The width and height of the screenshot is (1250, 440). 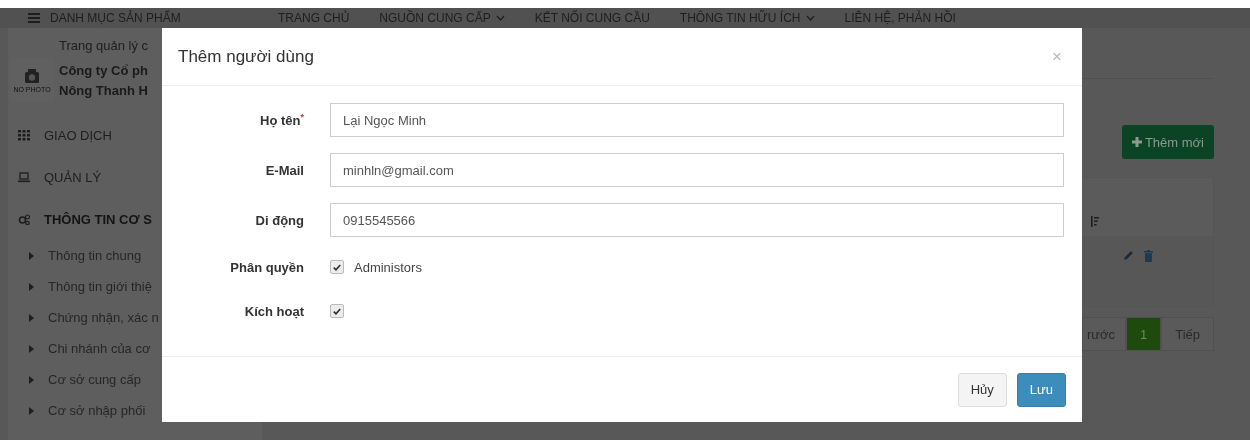 What do you see at coordinates (274, 311) in the screenshot?
I see `field-label: Kích hoạt` at bounding box center [274, 311].